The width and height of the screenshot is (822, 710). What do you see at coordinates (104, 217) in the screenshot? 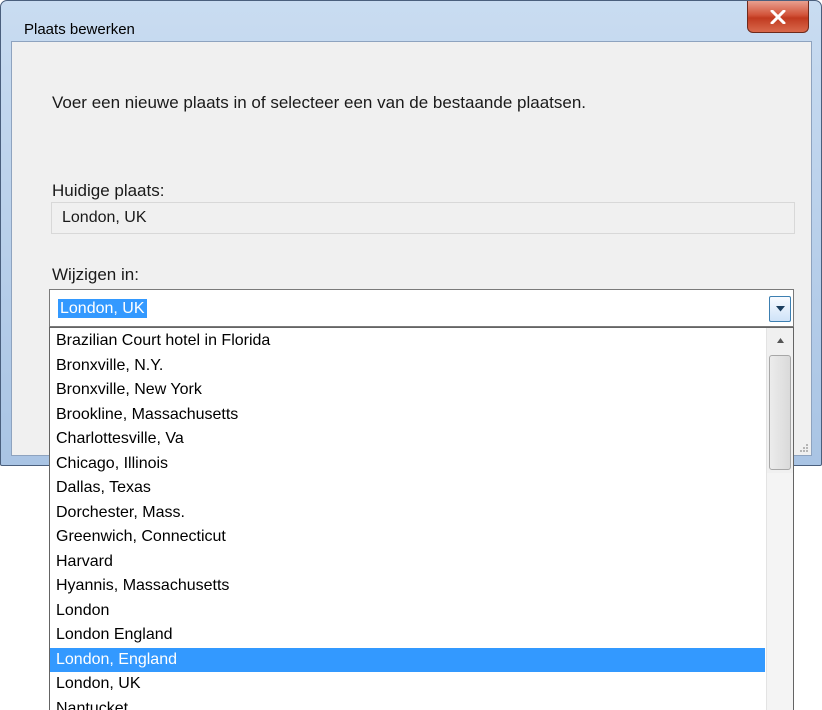
I see `current-place-value: London, UK` at bounding box center [104, 217].